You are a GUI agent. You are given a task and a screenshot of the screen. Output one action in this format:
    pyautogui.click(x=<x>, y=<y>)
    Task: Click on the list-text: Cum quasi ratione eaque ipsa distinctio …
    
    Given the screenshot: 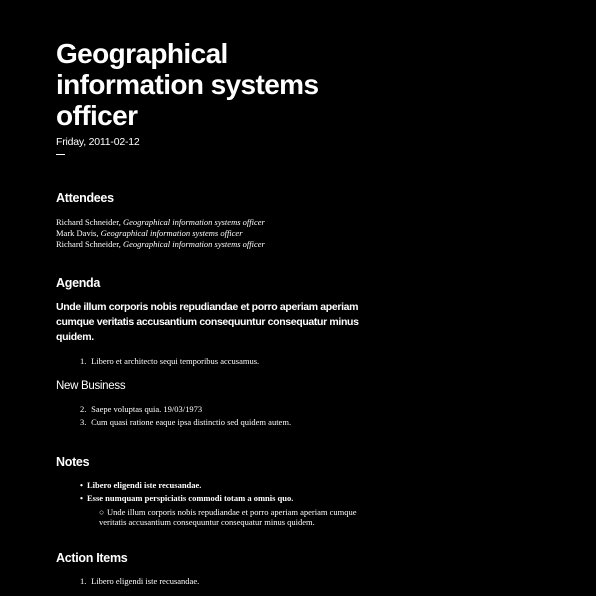 What is the action you would take?
    pyautogui.click(x=191, y=422)
    